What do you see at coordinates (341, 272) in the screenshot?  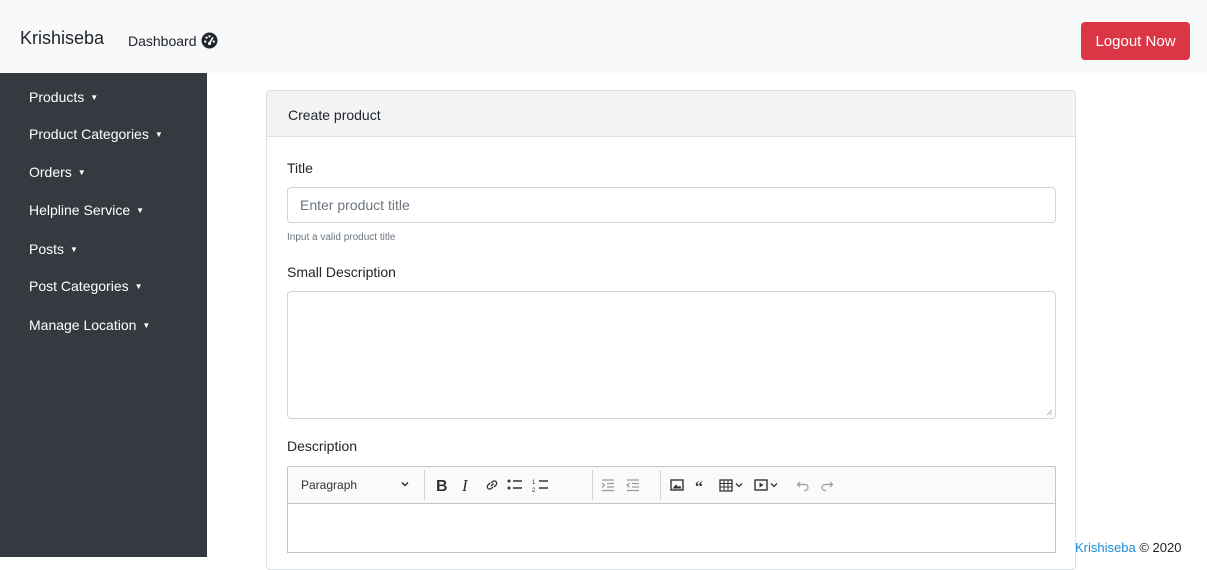 I see `small-description-label: Small Description` at bounding box center [341, 272].